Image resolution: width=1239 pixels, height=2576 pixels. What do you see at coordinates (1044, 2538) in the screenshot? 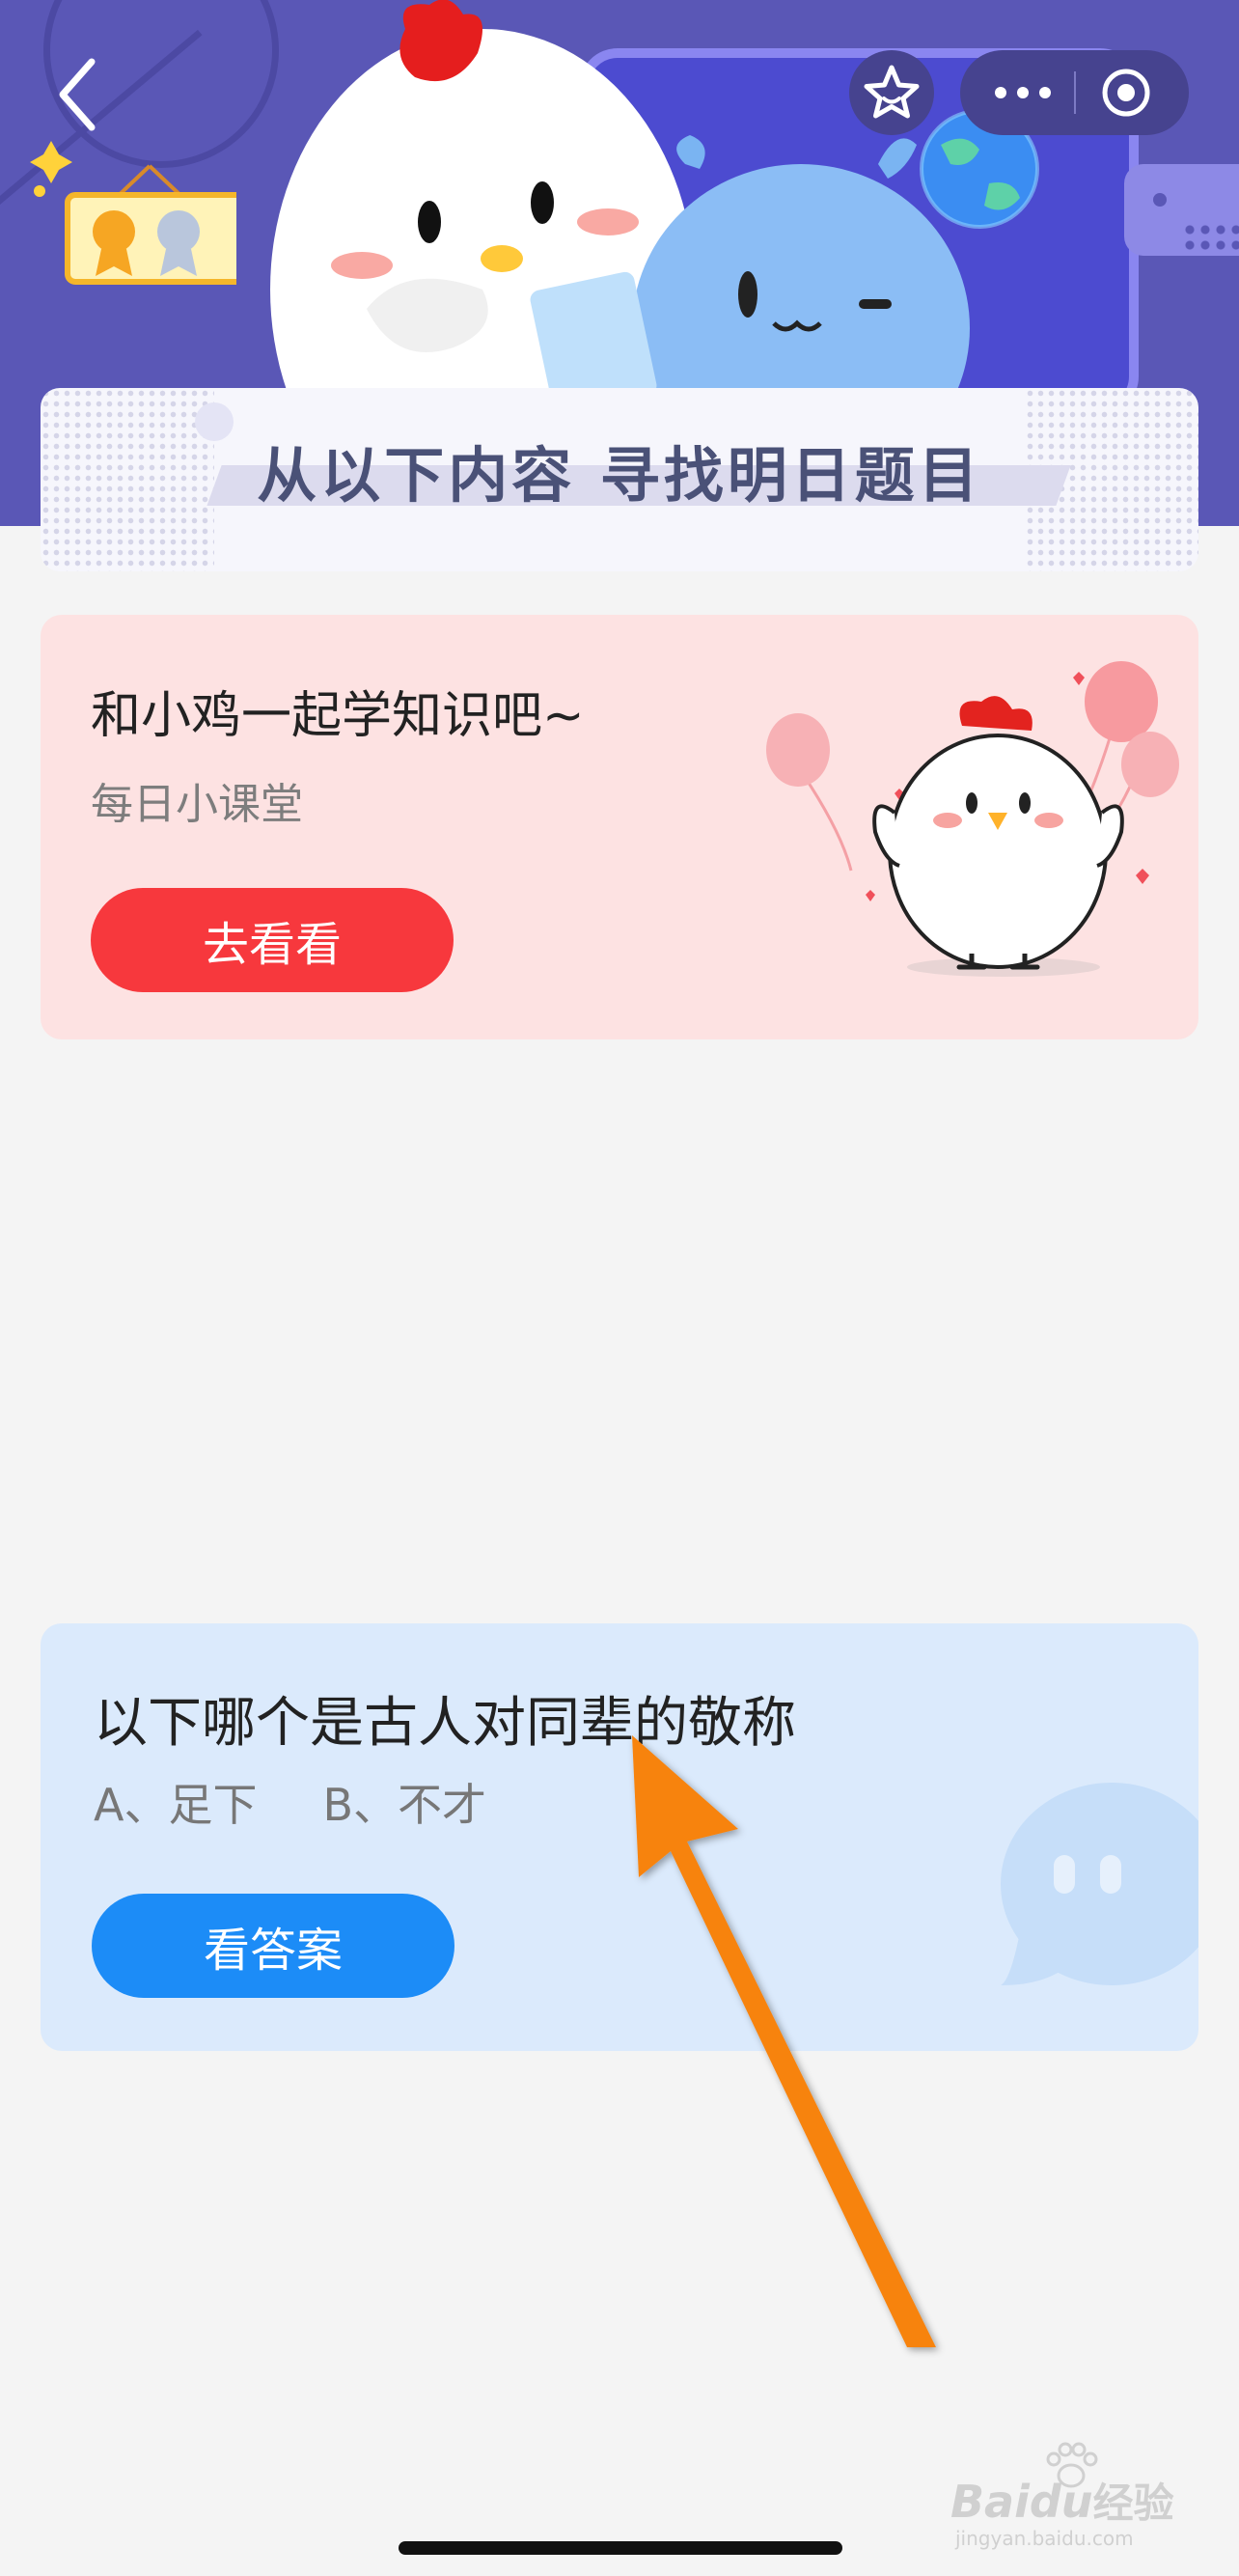
I see `watermark-url: jingyan.baidu.com` at bounding box center [1044, 2538].